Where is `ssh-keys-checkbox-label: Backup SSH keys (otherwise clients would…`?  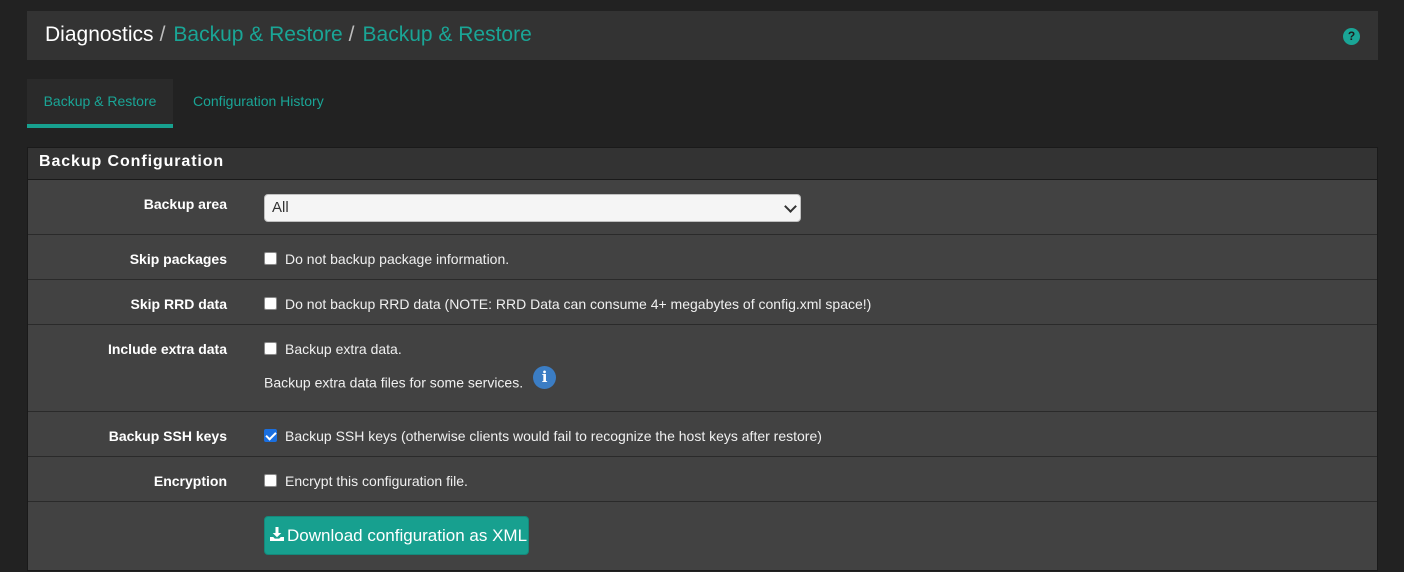 ssh-keys-checkbox-label: Backup SSH keys (otherwise clients would… is located at coordinates (553, 435).